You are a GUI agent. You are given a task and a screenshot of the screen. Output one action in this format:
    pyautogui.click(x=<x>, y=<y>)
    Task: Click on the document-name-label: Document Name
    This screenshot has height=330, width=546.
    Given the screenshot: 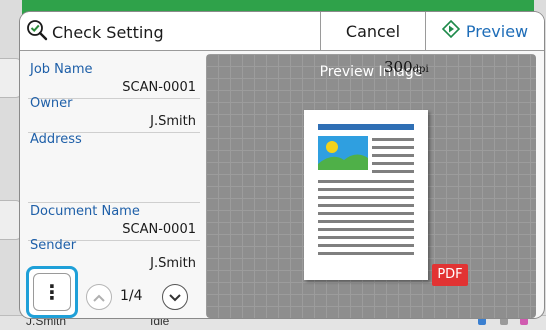 What is the action you would take?
    pyautogui.click(x=85, y=211)
    